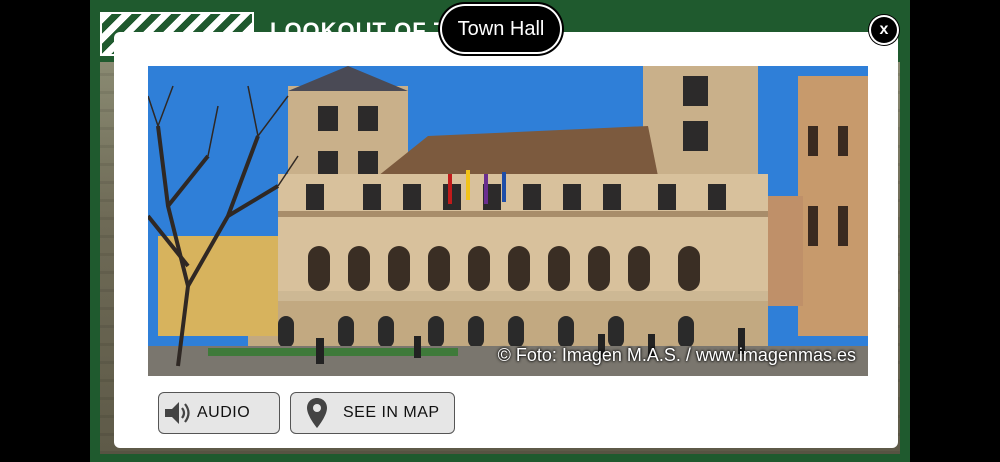 This screenshot has width=1000, height=462. Describe the element at coordinates (224, 412) in the screenshot. I see `audio-button-label: AUDIO` at that location.